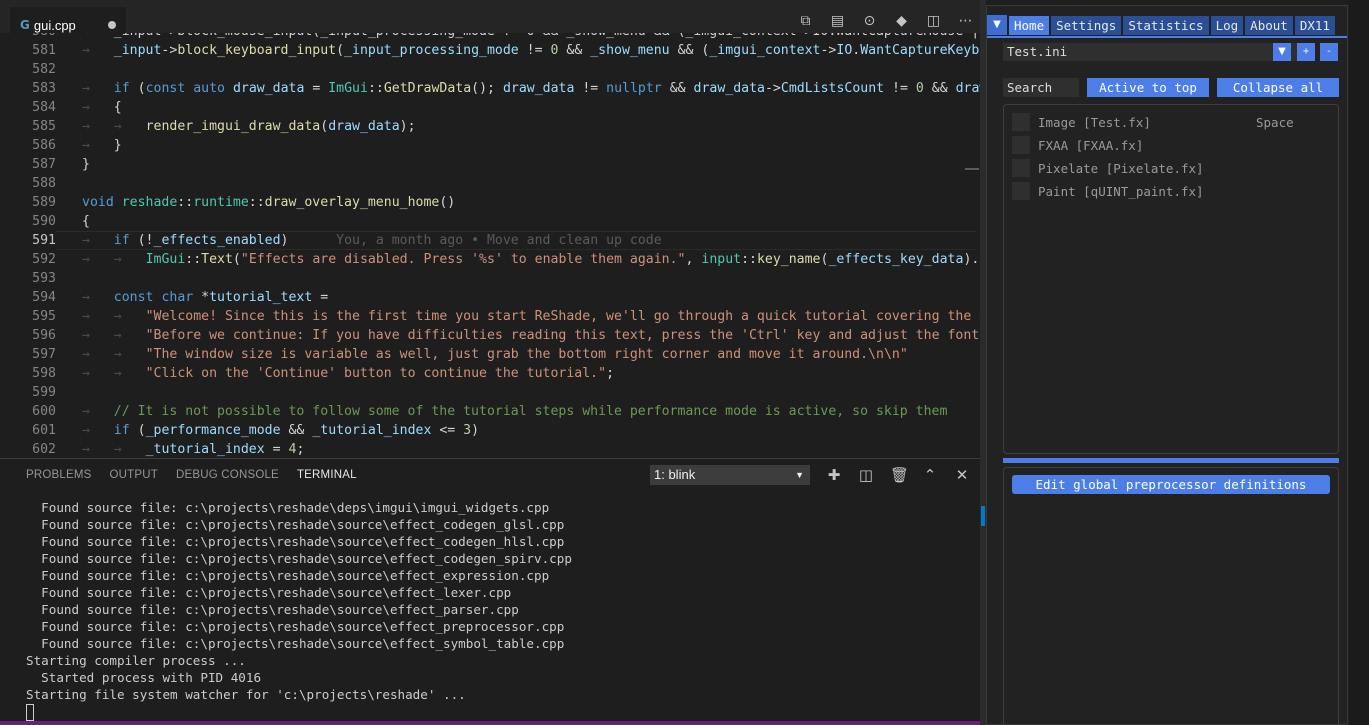 This screenshot has width=1369, height=725. Describe the element at coordinates (54, 25) in the screenshot. I see `editor-tab-label: gui.cpp` at that location.